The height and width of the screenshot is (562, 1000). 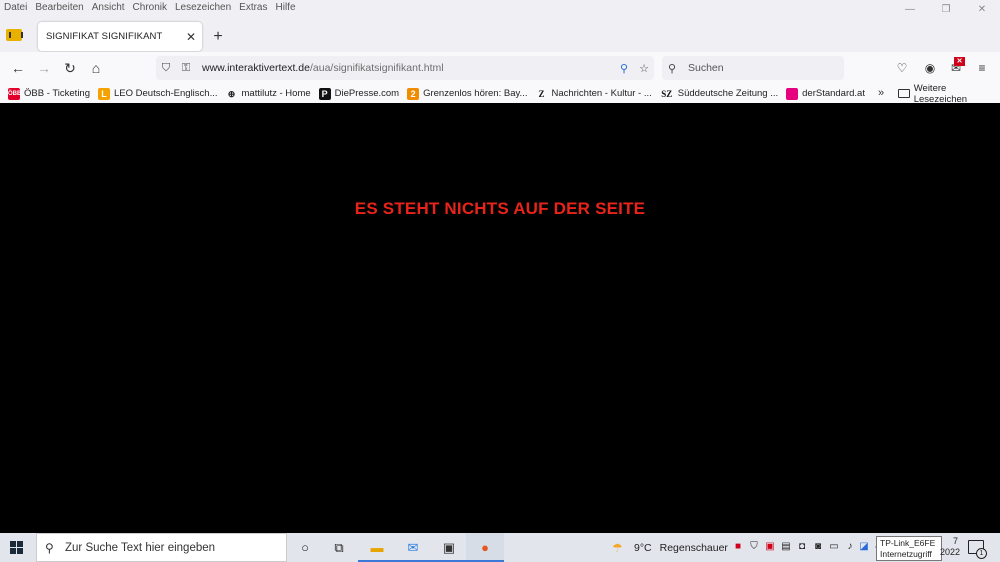 I want to click on tab-active: SIGNIFIKAT SIGNIFIKANT ✕, so click(x=120, y=36).